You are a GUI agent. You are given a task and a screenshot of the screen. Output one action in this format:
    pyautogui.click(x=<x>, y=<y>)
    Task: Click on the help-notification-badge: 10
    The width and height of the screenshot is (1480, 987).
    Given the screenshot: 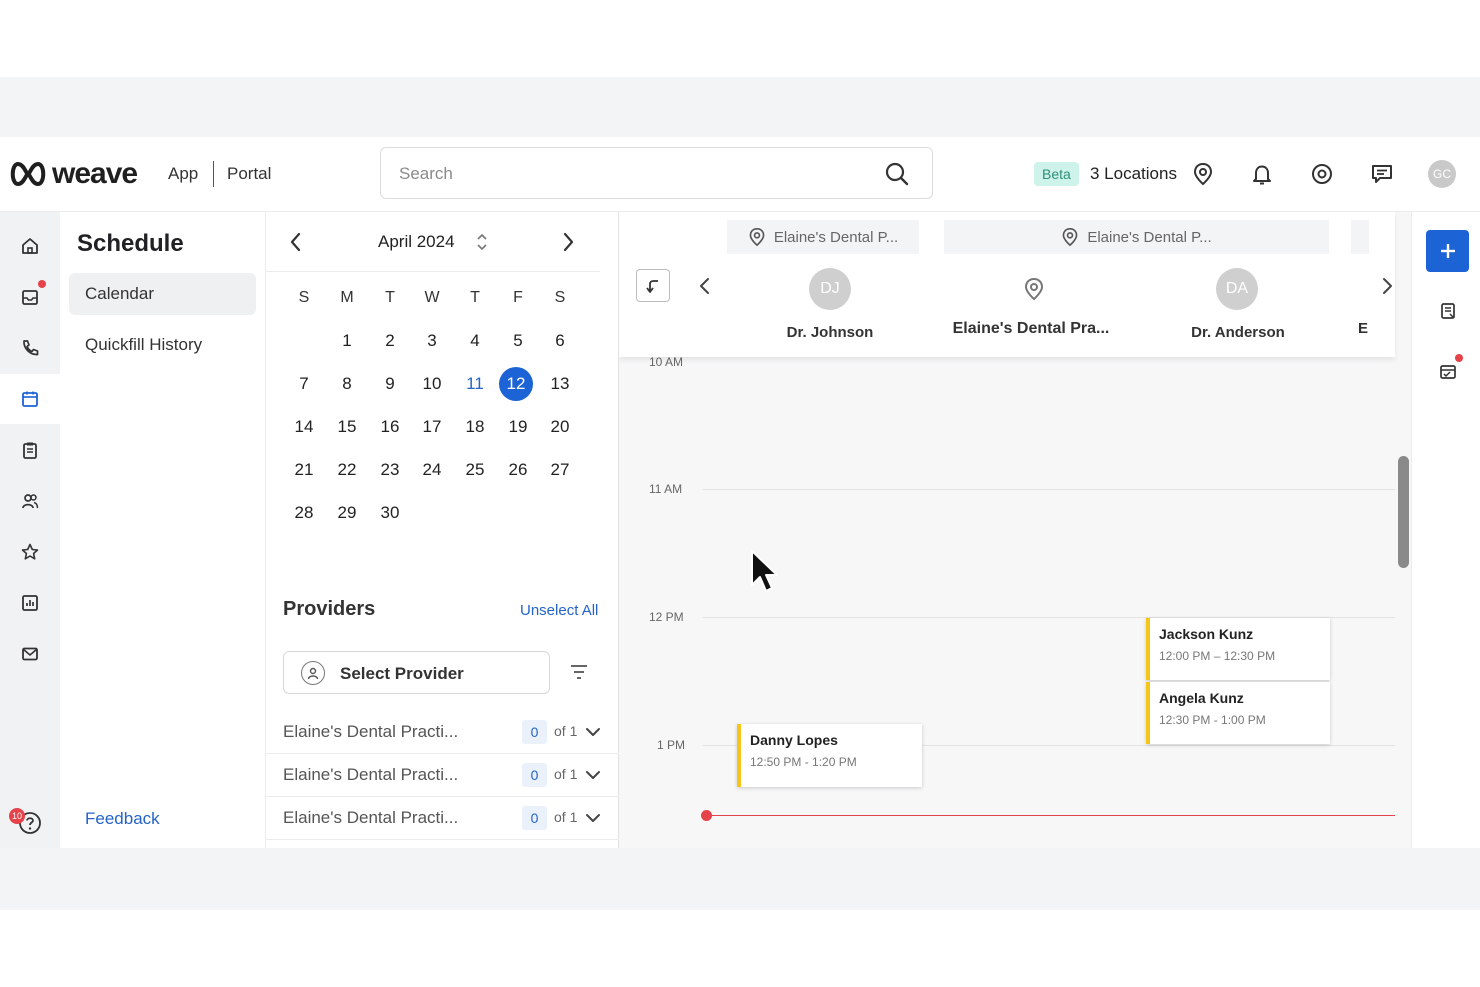 What is the action you would take?
    pyautogui.click(x=17, y=816)
    